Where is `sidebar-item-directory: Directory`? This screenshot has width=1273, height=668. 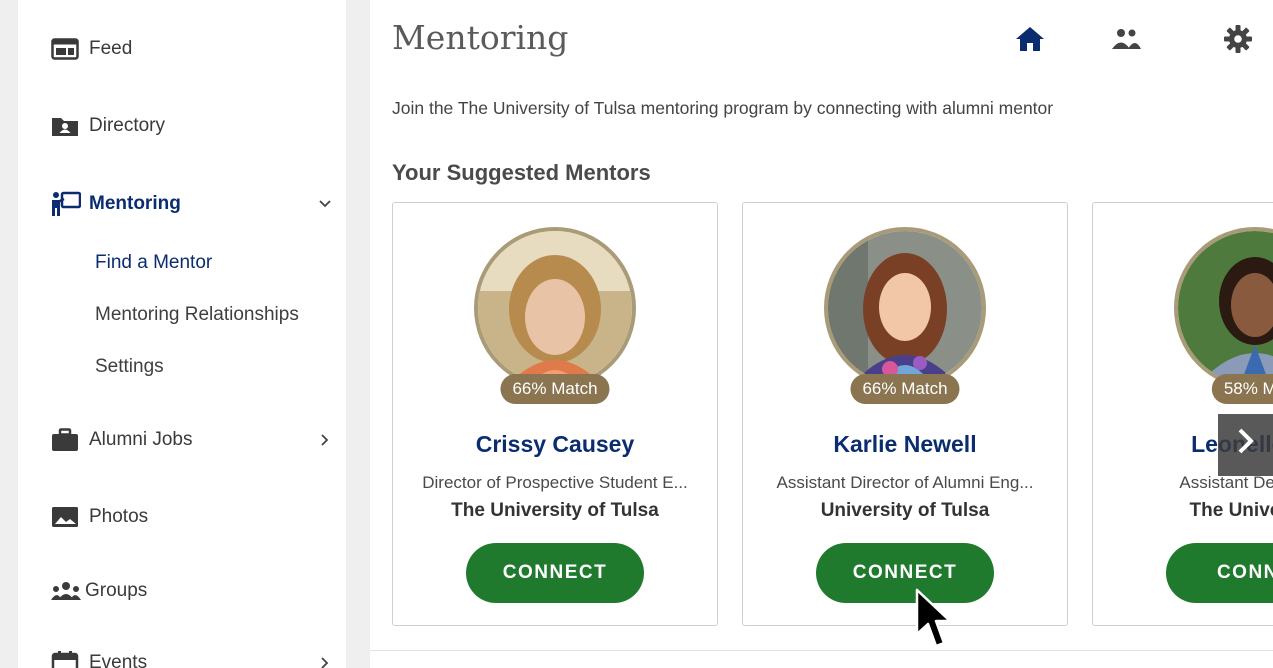 sidebar-item-directory: Directory is located at coordinates (108, 126).